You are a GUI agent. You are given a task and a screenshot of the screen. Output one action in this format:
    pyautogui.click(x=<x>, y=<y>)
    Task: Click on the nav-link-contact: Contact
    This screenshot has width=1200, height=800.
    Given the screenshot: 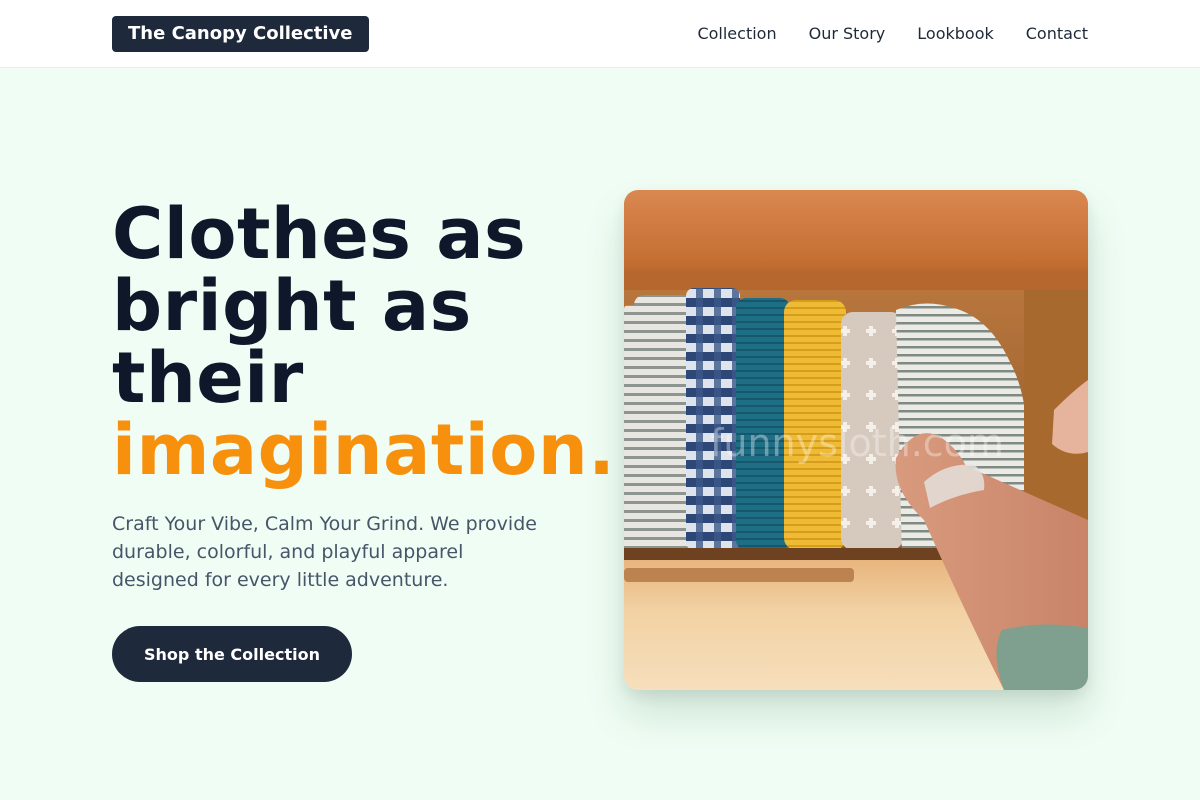 What is the action you would take?
    pyautogui.click(x=1057, y=33)
    